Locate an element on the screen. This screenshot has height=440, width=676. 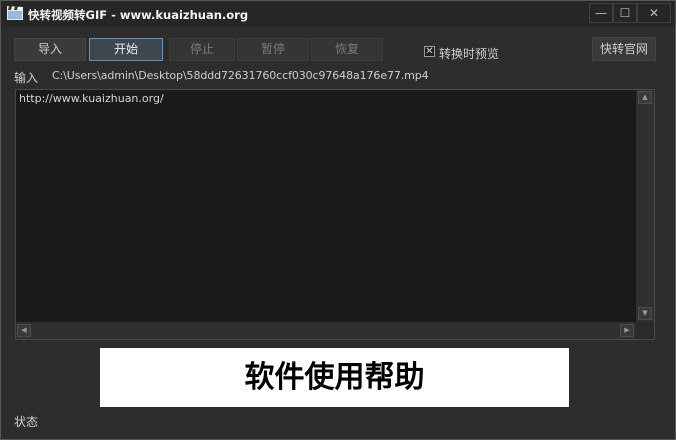
minimize-button: — is located at coordinates (601, 13).